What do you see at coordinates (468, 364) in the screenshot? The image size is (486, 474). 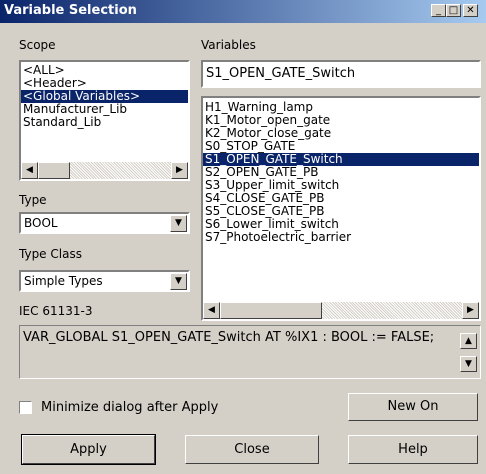 I see `scroll-down-icon: ▼` at bounding box center [468, 364].